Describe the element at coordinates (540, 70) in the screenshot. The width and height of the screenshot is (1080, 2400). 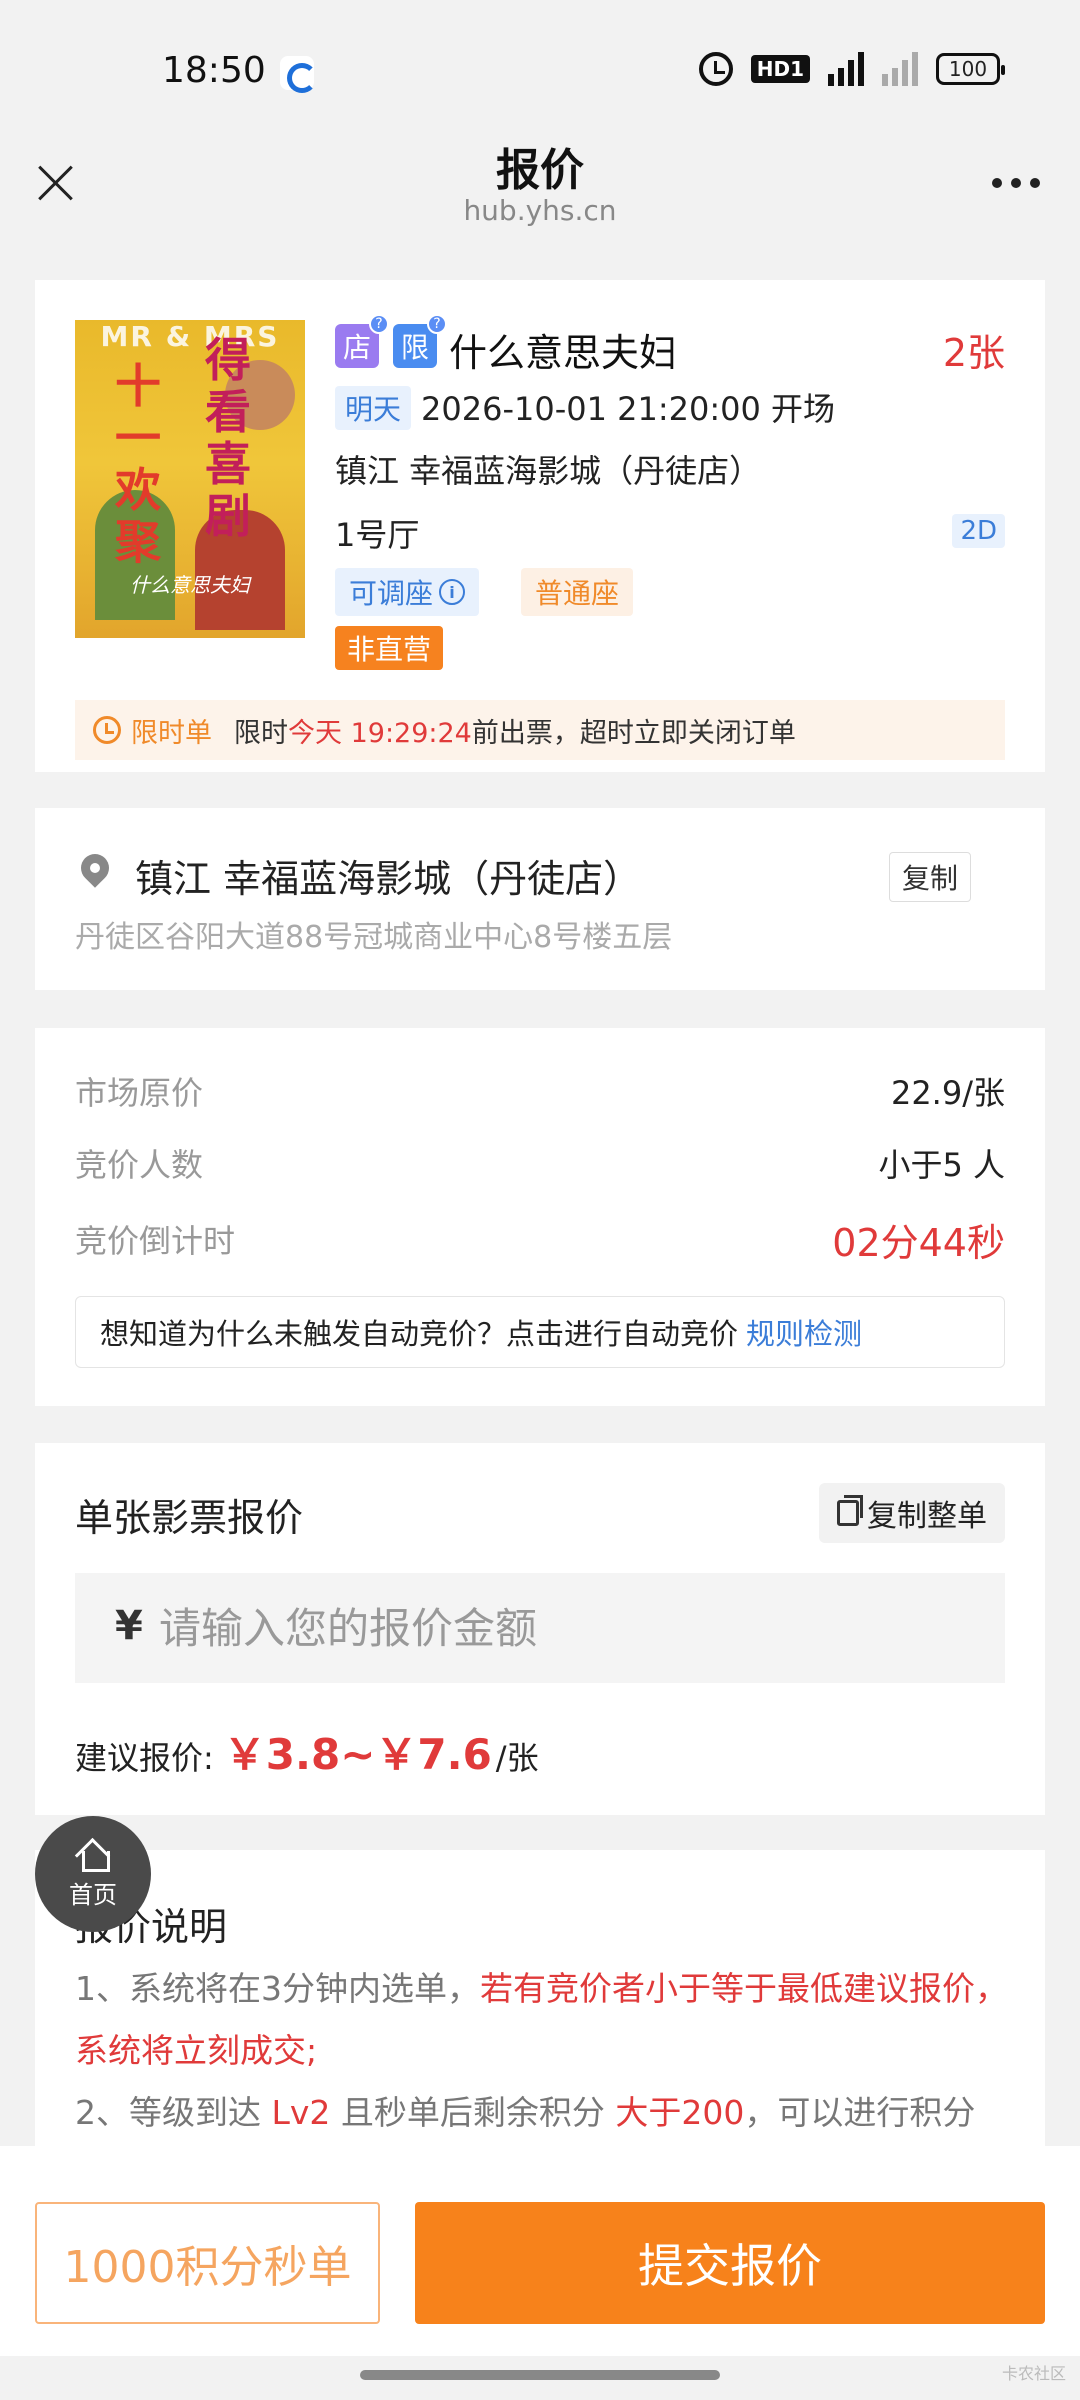
I see `status-bar: 18:50 HD1 100` at that location.